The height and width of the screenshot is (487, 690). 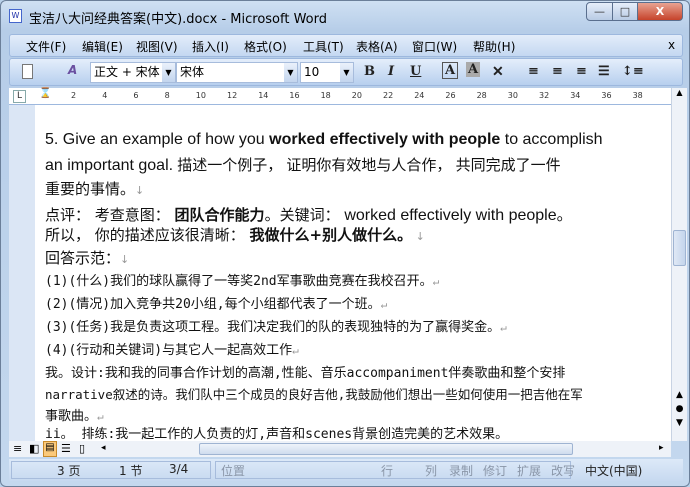 I want to click on answer-heading: 回答示范：↓, so click(x=87, y=257).